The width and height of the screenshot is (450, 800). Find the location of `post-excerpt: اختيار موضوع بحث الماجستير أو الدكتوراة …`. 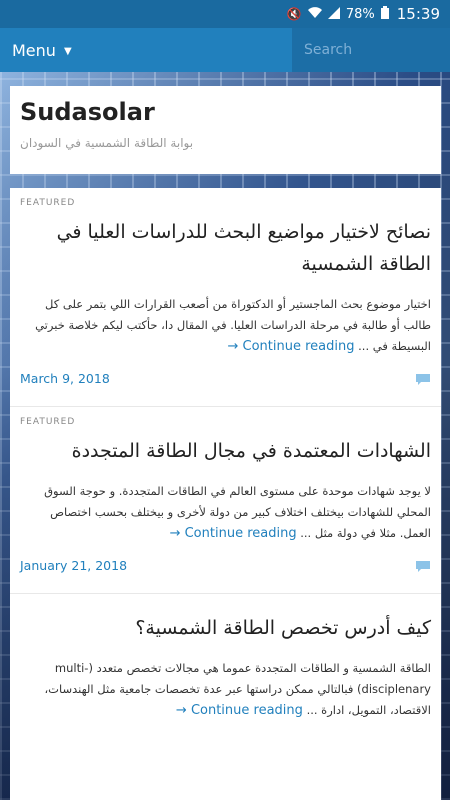

post-excerpt: اختيار موضوع بحث الماجستير أو الدكتوراة … is located at coordinates (225, 325).